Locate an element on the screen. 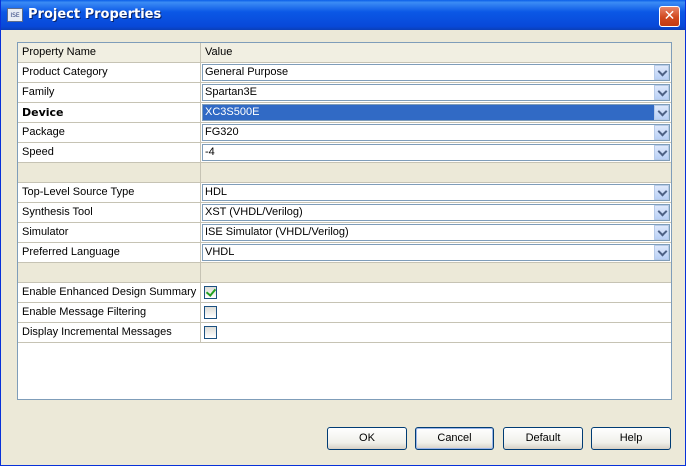 This screenshot has height=466, width=686. ok-button: OK is located at coordinates (367, 438).